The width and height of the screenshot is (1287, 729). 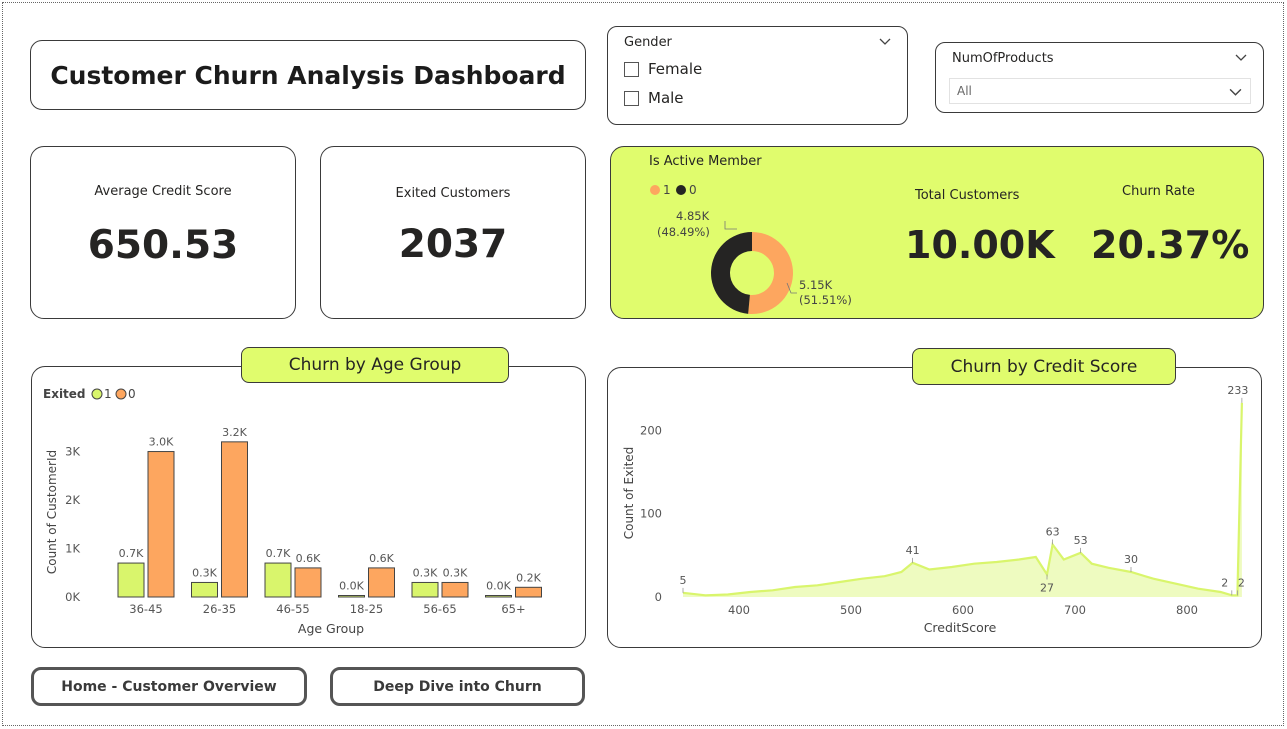 I want to click on annotation-label: 53, so click(x=1081, y=540).